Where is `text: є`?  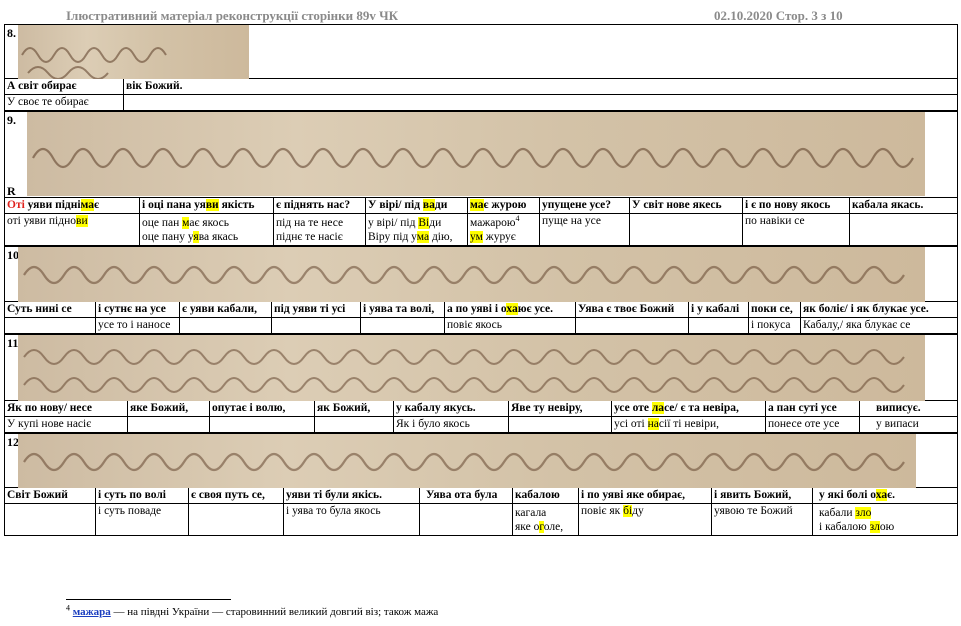 text: є is located at coordinates (97, 205).